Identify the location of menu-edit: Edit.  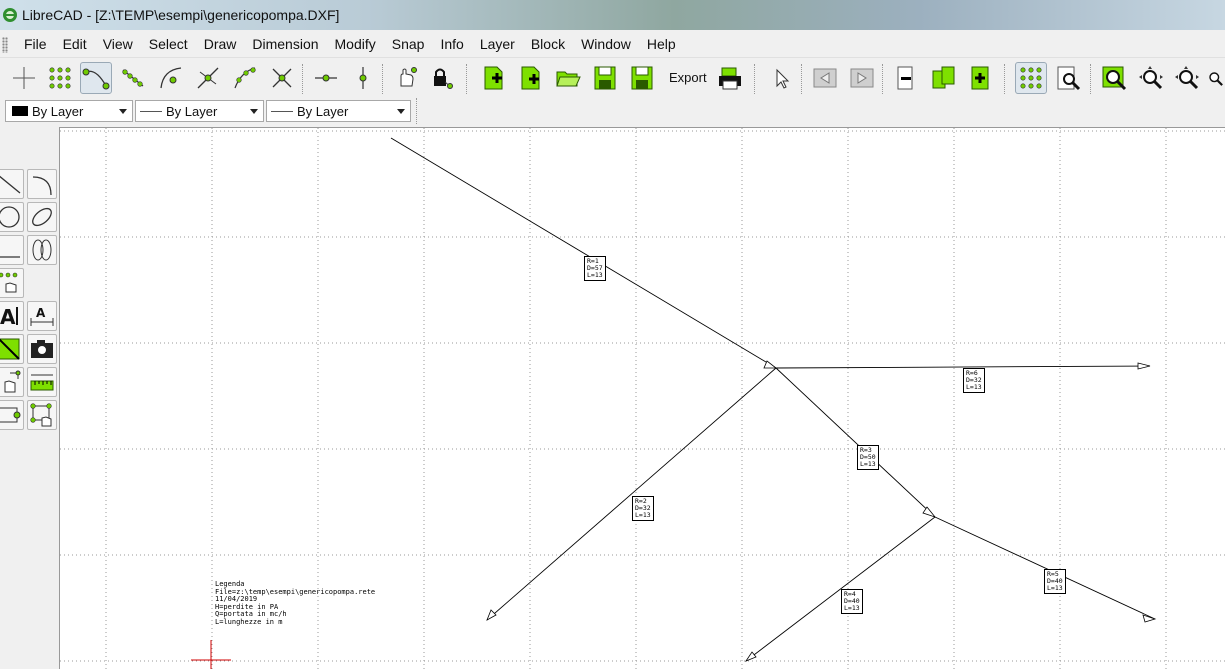
(75, 44).